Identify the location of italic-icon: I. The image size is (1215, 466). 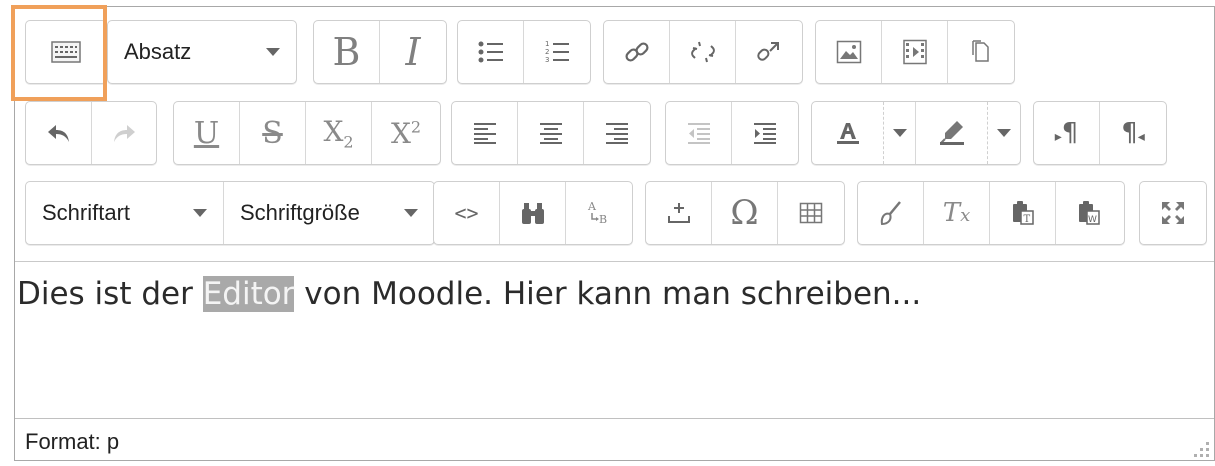
(413, 52).